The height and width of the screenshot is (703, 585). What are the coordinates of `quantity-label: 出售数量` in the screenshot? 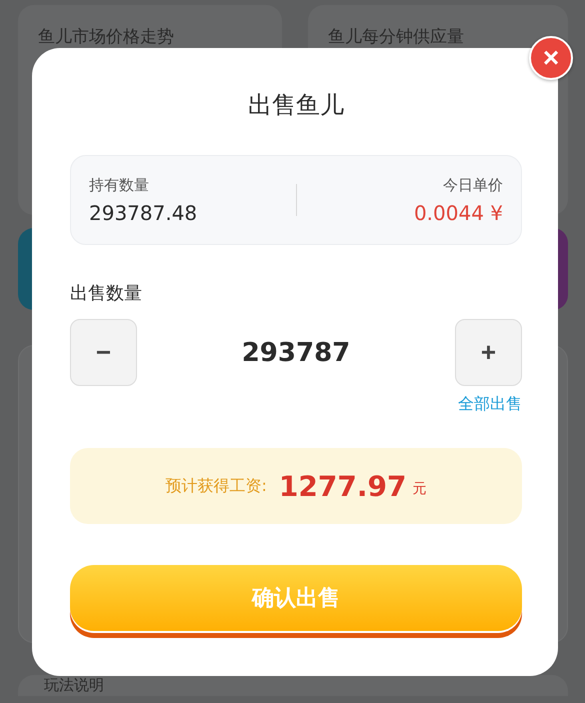 It's located at (106, 293).